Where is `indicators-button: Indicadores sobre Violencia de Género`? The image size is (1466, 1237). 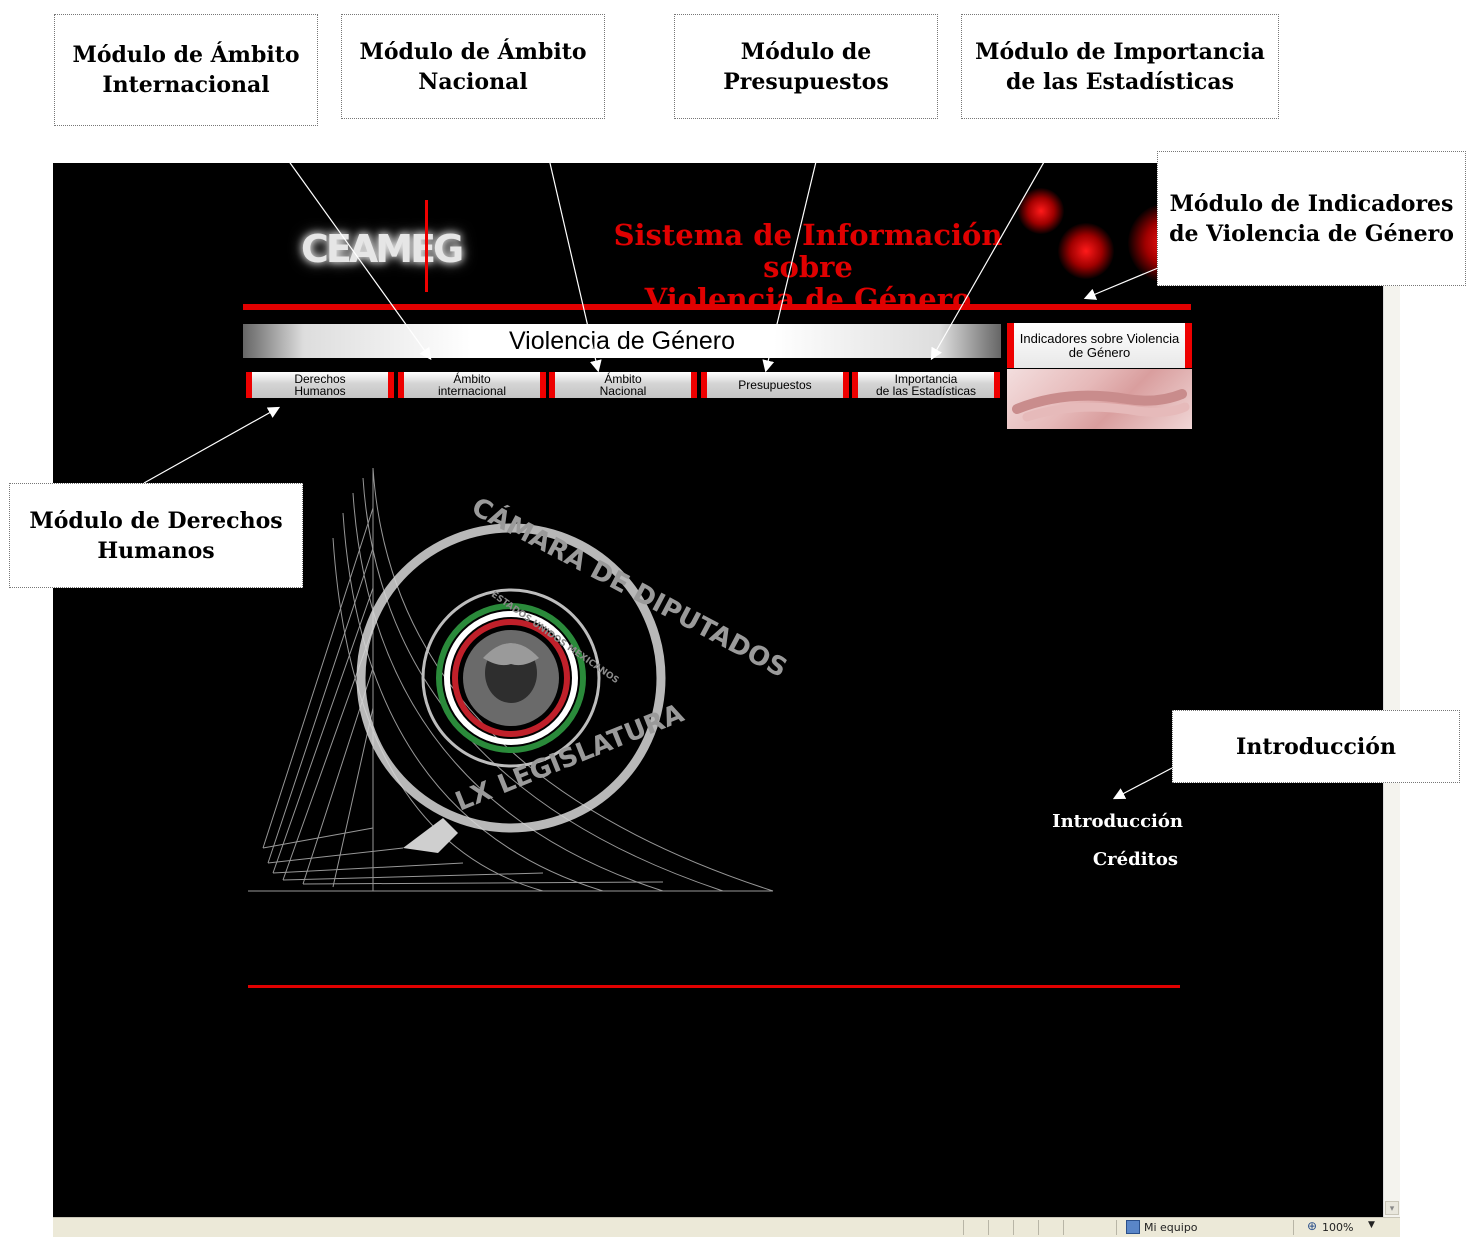 indicators-button: Indicadores sobre Violencia de Género is located at coordinates (1099, 345).